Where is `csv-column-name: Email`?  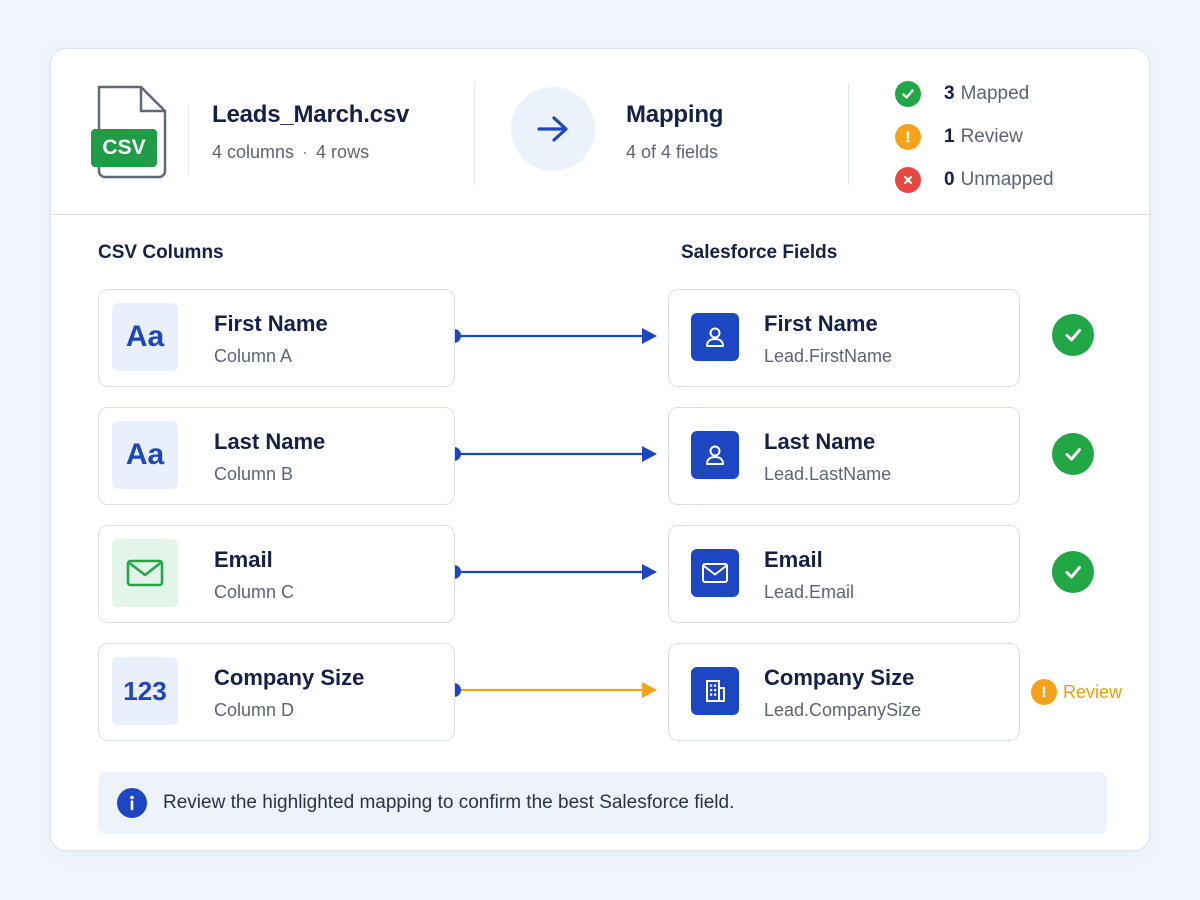 csv-column-name: Email is located at coordinates (243, 559).